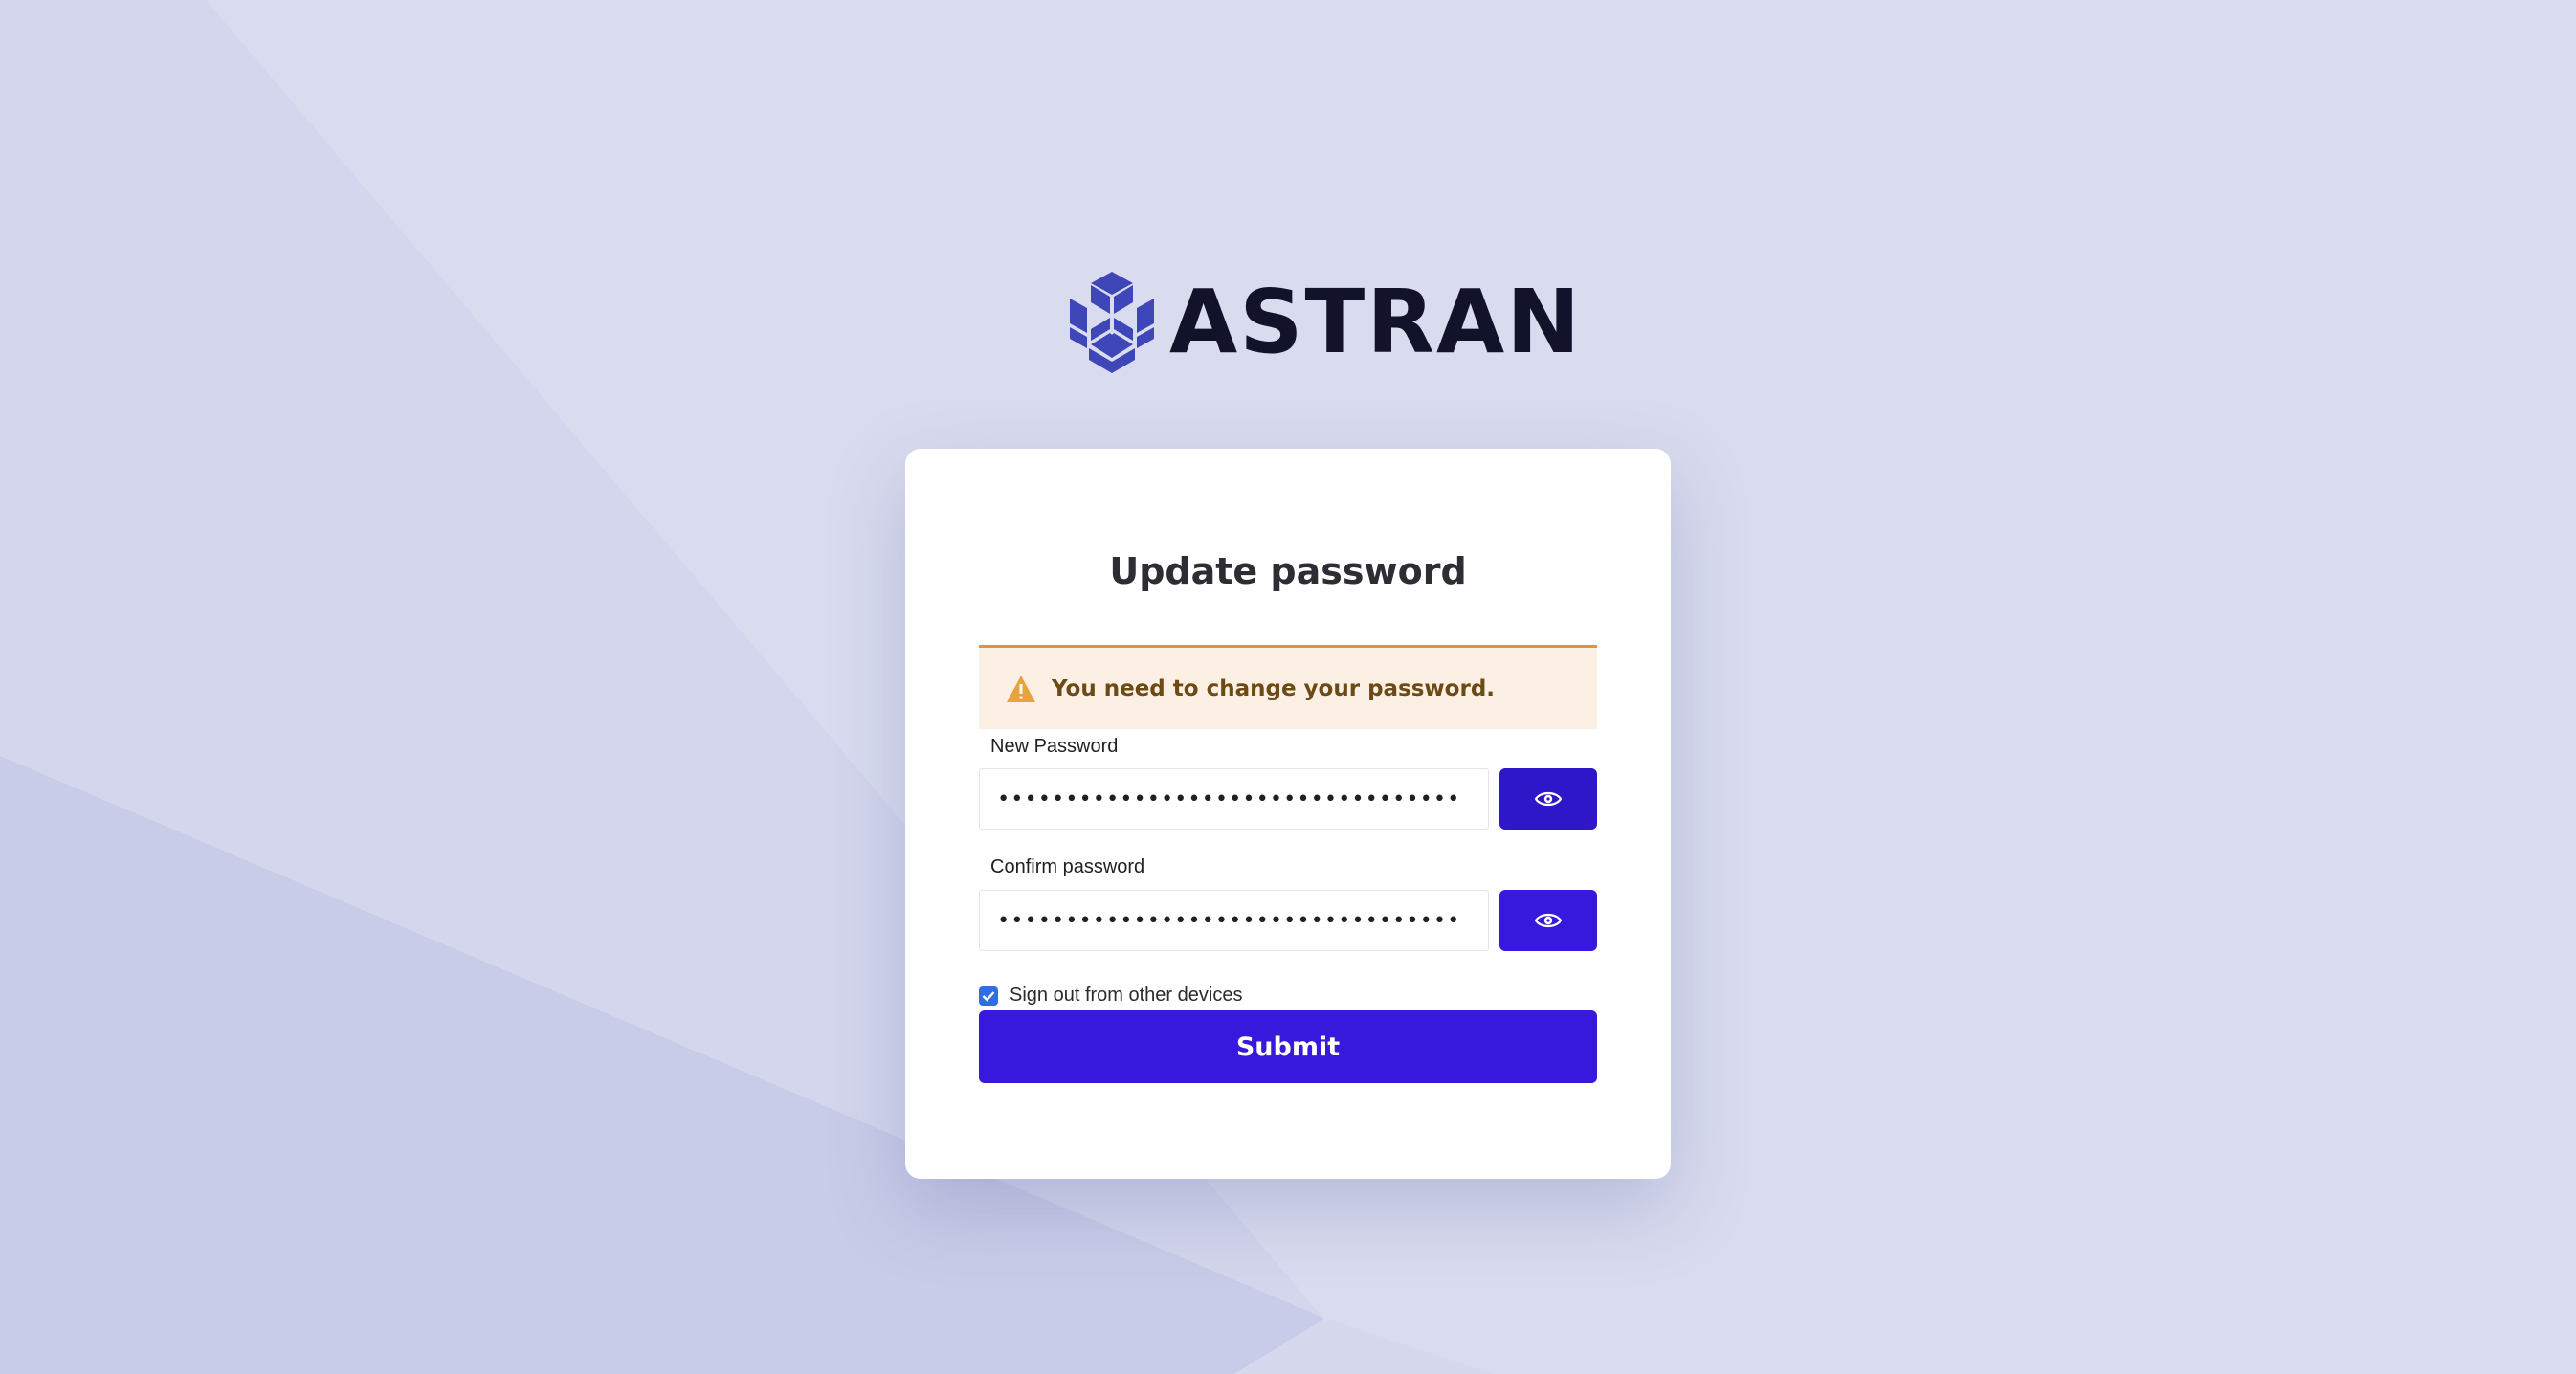  Describe the element at coordinates (1288, 571) in the screenshot. I see `page-title: Update password` at that location.